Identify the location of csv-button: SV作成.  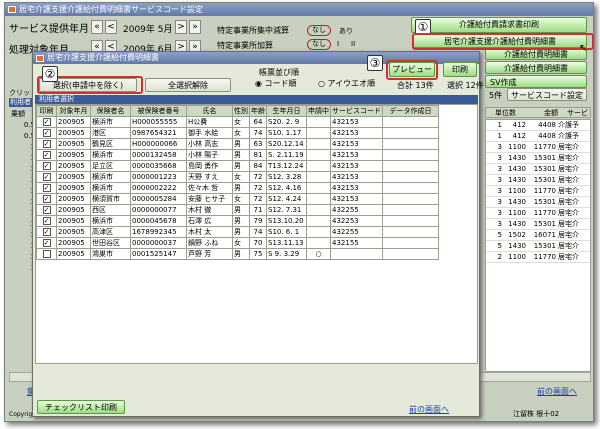
(536, 81).